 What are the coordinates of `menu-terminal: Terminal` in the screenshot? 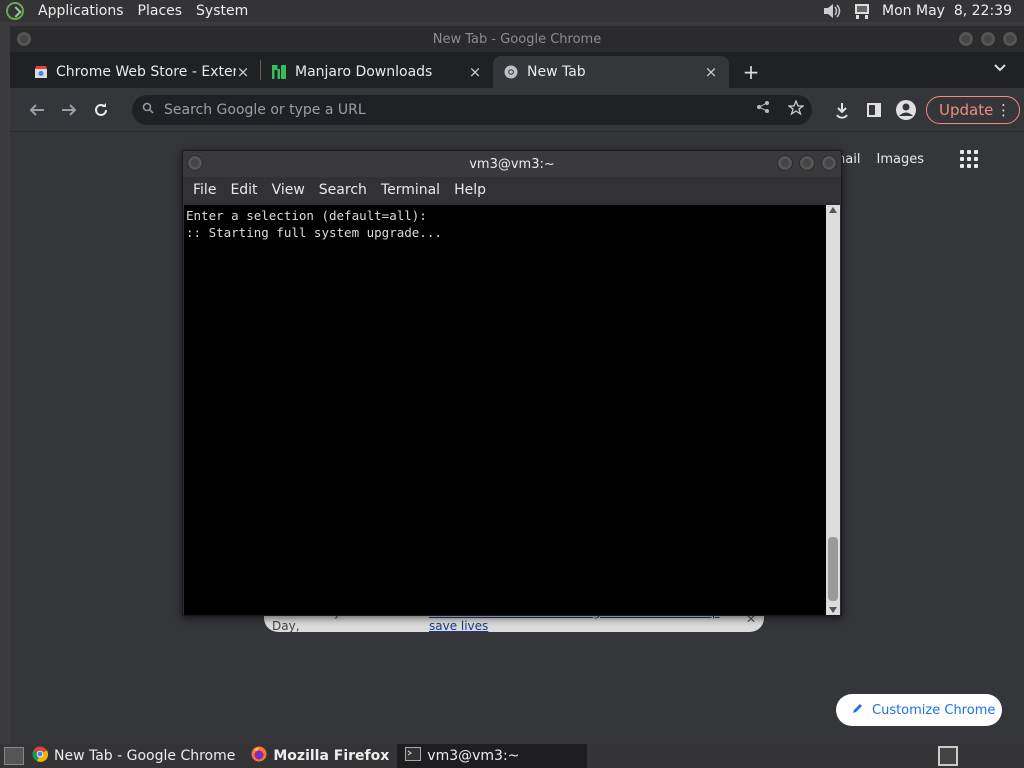 It's located at (410, 190).